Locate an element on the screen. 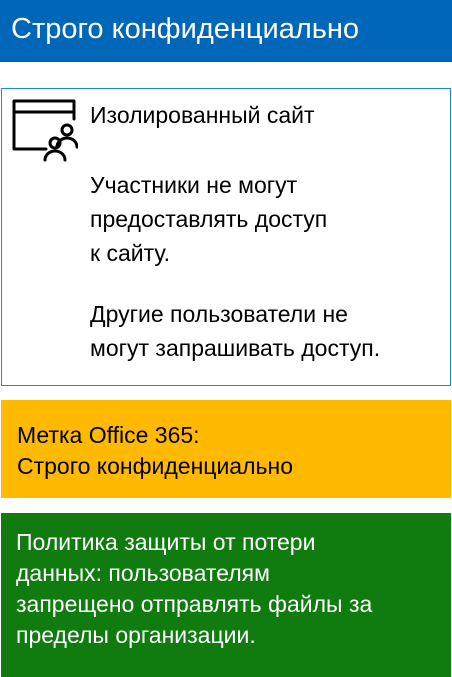 The width and height of the screenshot is (452, 677). office365-label-line: Метка Office 365: is located at coordinates (108, 435).